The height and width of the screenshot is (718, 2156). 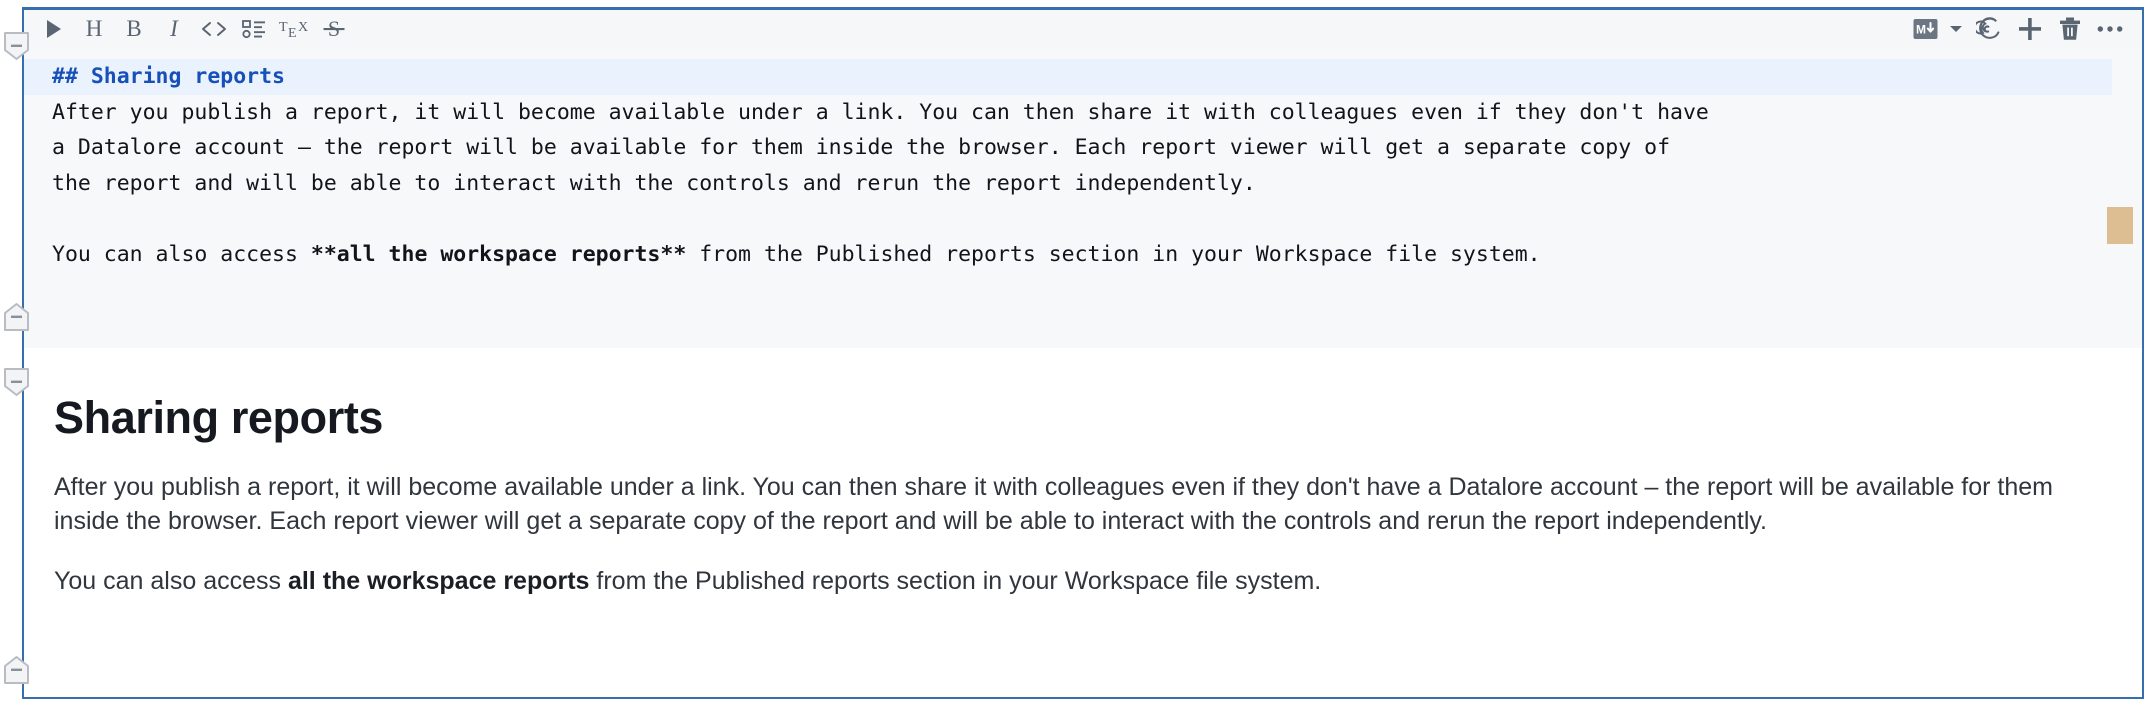 What do you see at coordinates (1927, 29) in the screenshot?
I see `markdown-badge-icon: M` at bounding box center [1927, 29].